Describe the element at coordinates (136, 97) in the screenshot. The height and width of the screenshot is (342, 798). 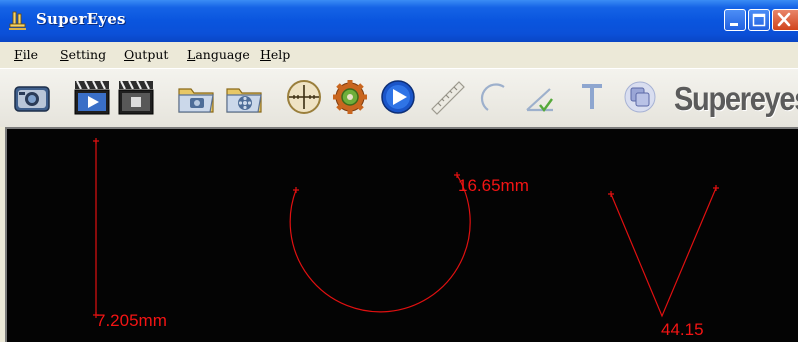
I see `video-stop-icon` at that location.